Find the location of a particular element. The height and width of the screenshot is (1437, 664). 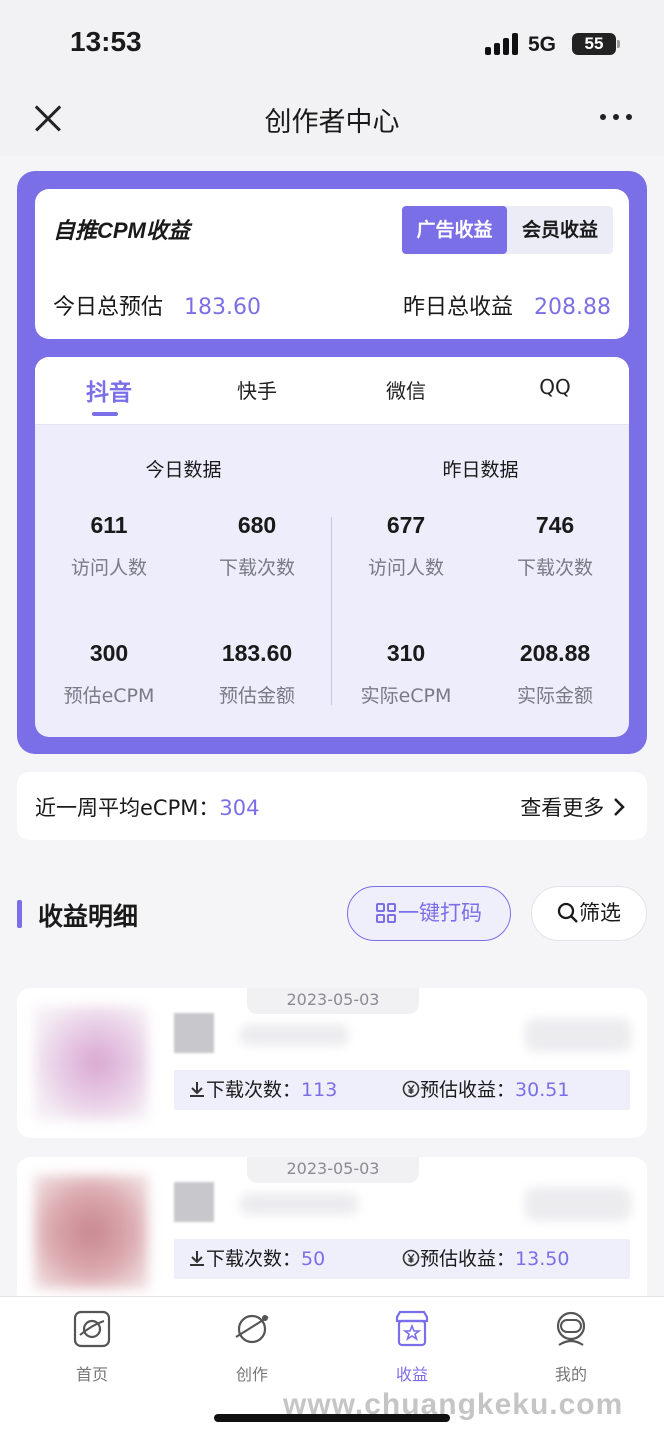

item-stats: 下载次数：50 预估收益：13.50 is located at coordinates (402, 1259).